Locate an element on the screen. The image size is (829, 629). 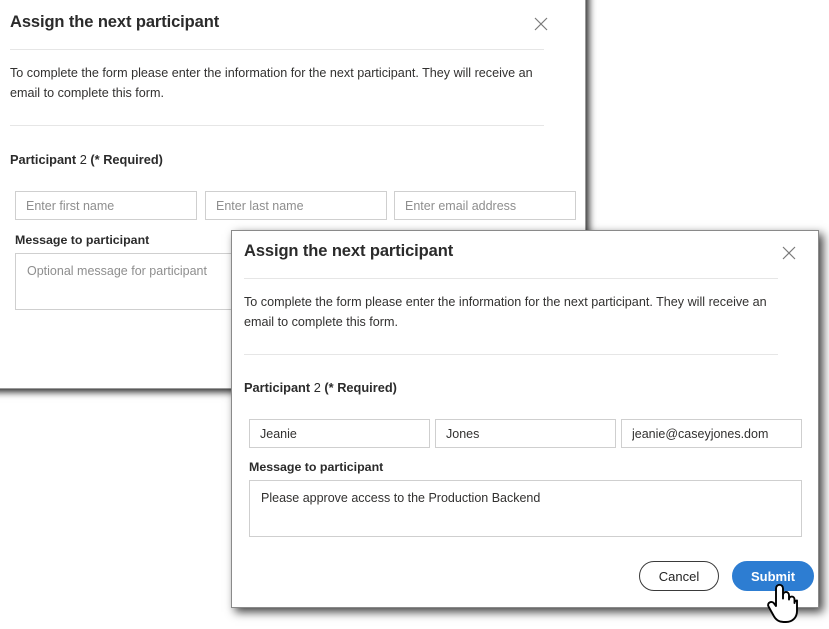
background-first-name-input is located at coordinates (106, 205).